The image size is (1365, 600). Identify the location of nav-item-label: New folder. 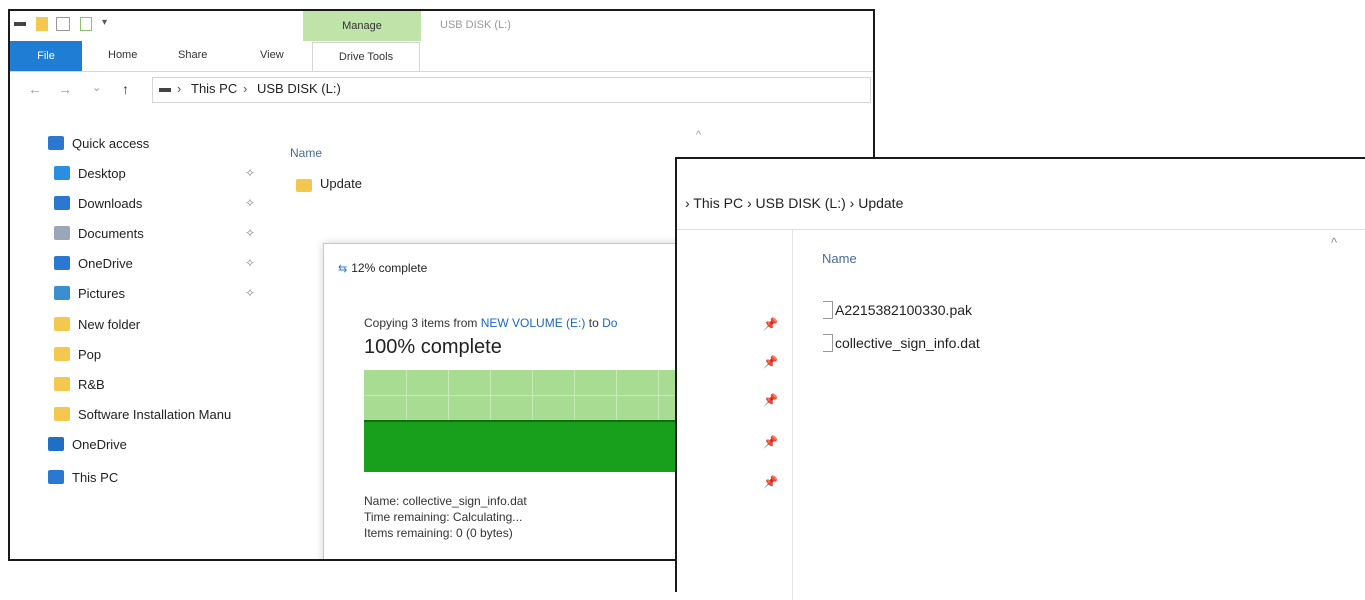
(109, 324).